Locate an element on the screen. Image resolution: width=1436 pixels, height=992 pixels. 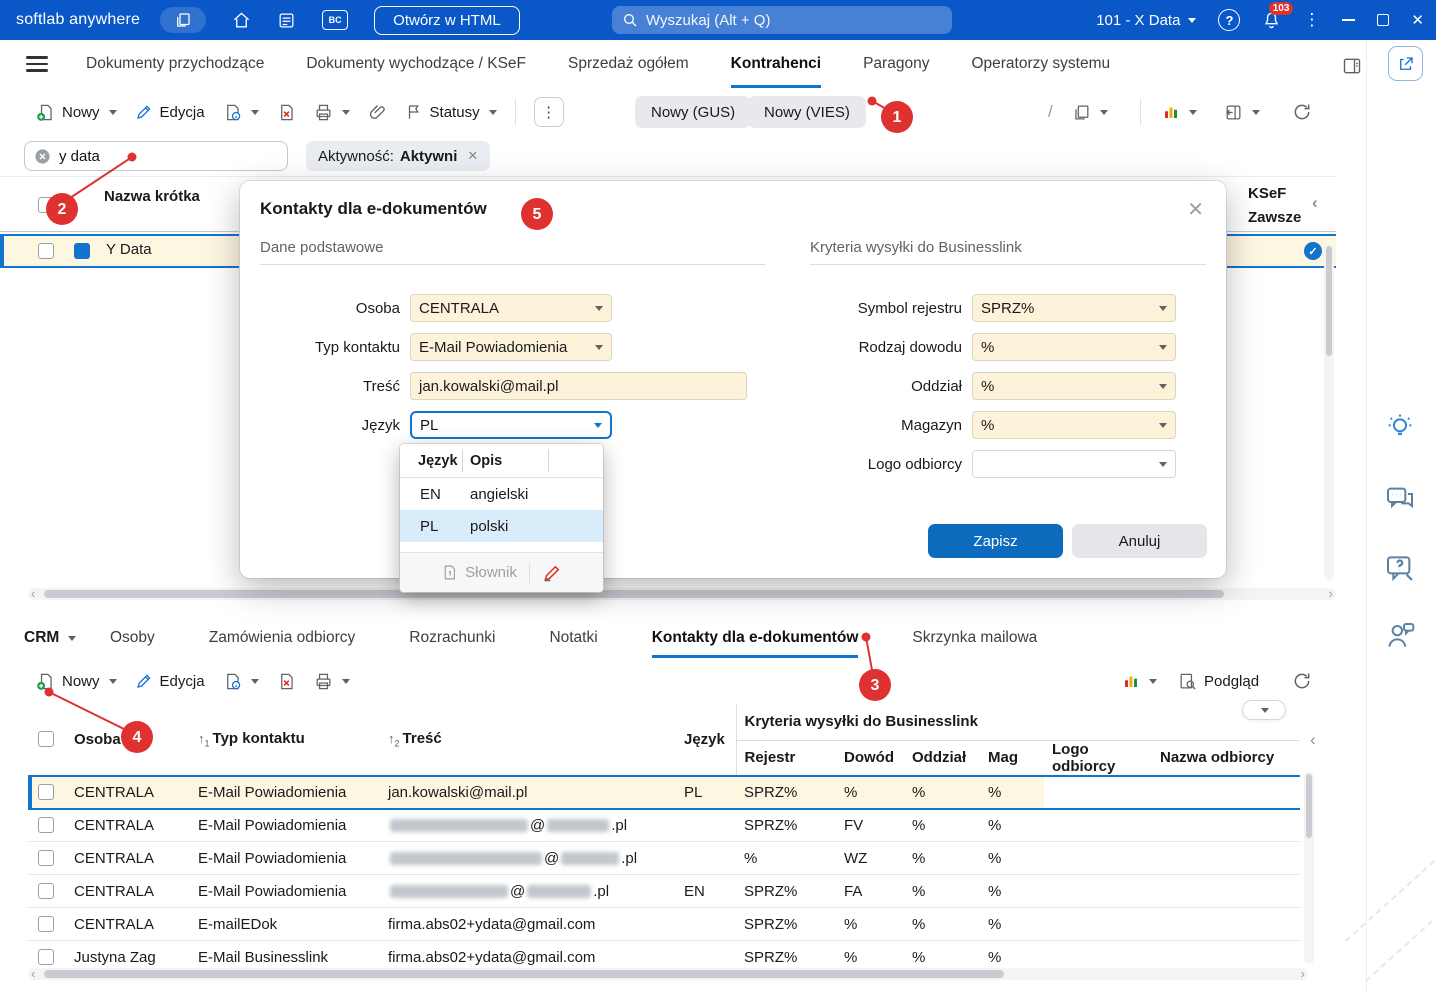
contractors-hscrollbar: ‹ › is located at coordinates (682, 593).